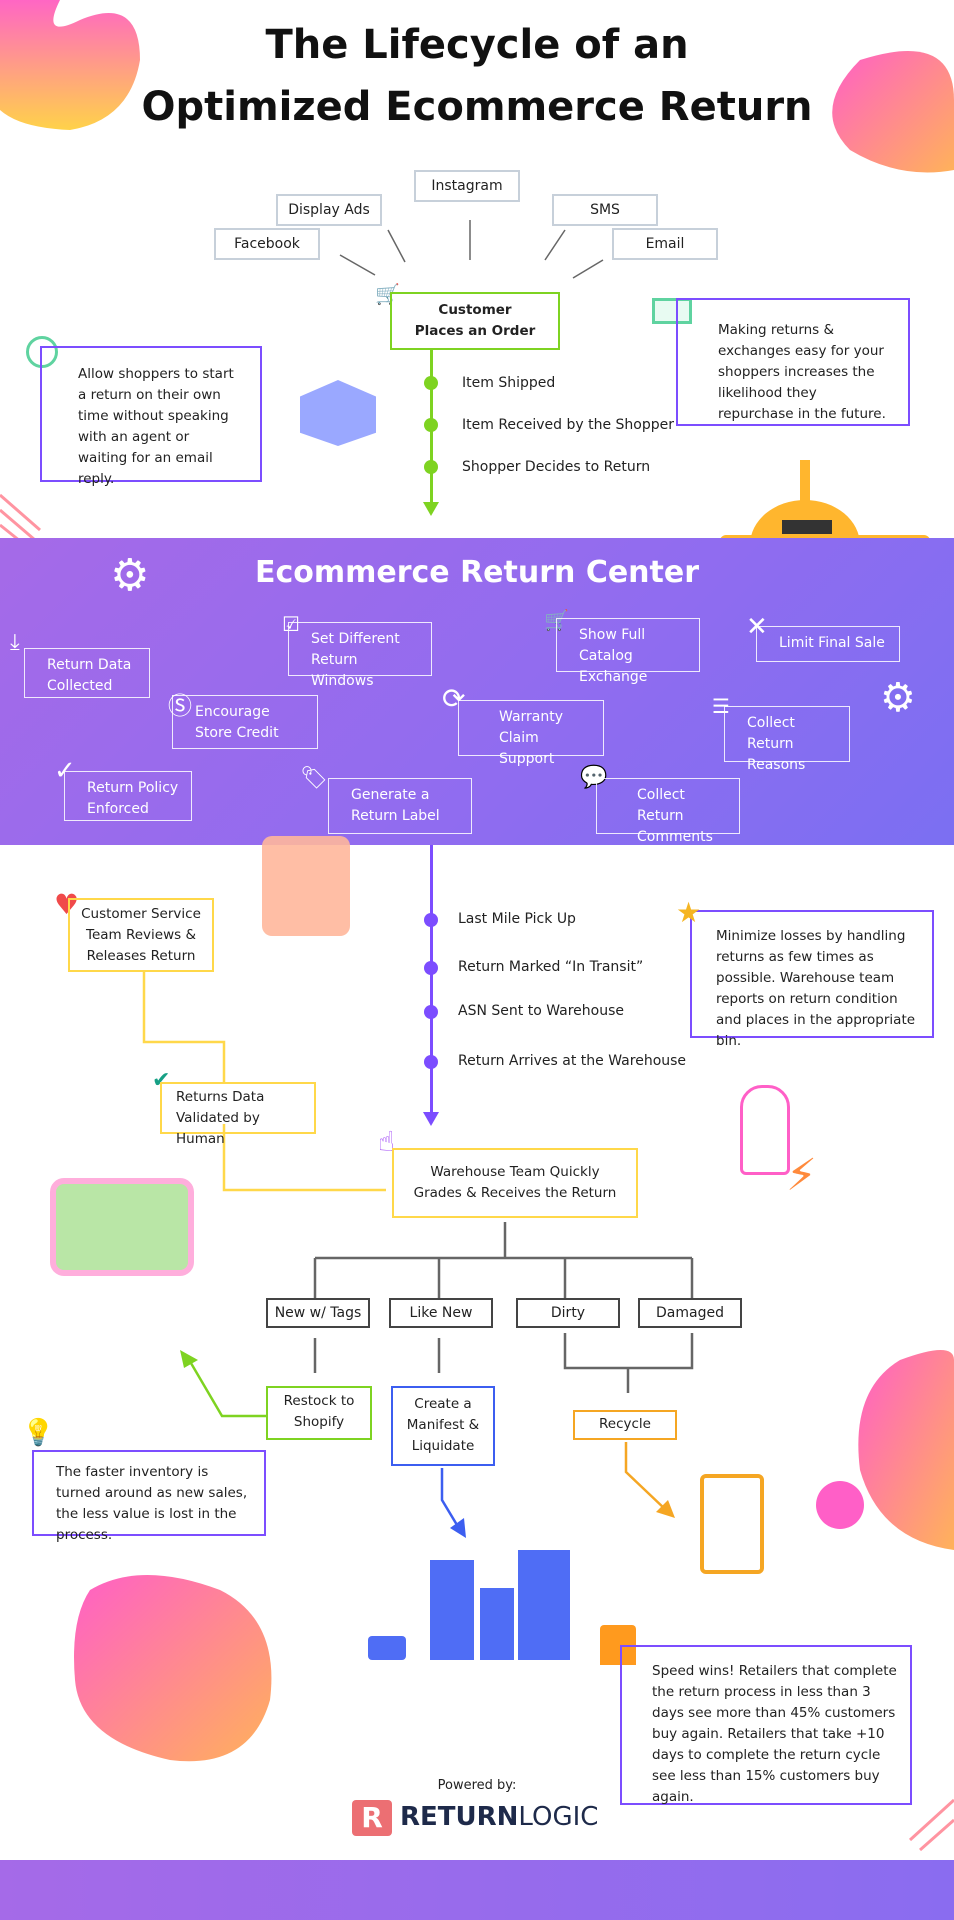 The height and width of the screenshot is (1920, 954). What do you see at coordinates (431, 980) in the screenshot?
I see `timeline-purple` at bounding box center [431, 980].